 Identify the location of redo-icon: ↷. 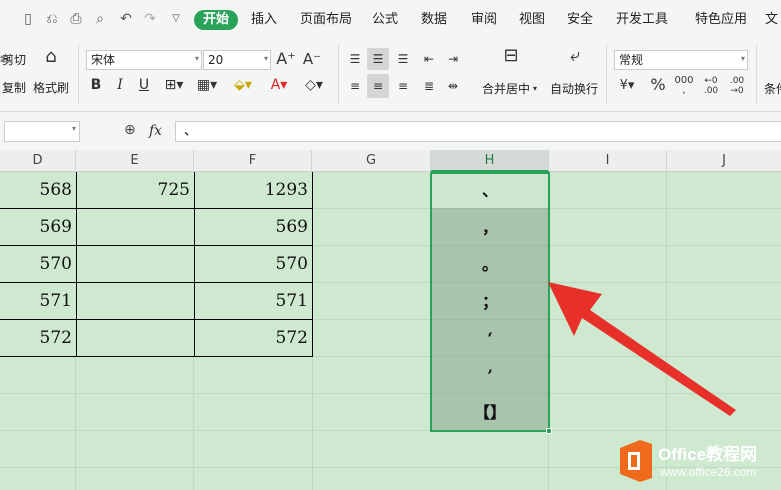
(150, 19).